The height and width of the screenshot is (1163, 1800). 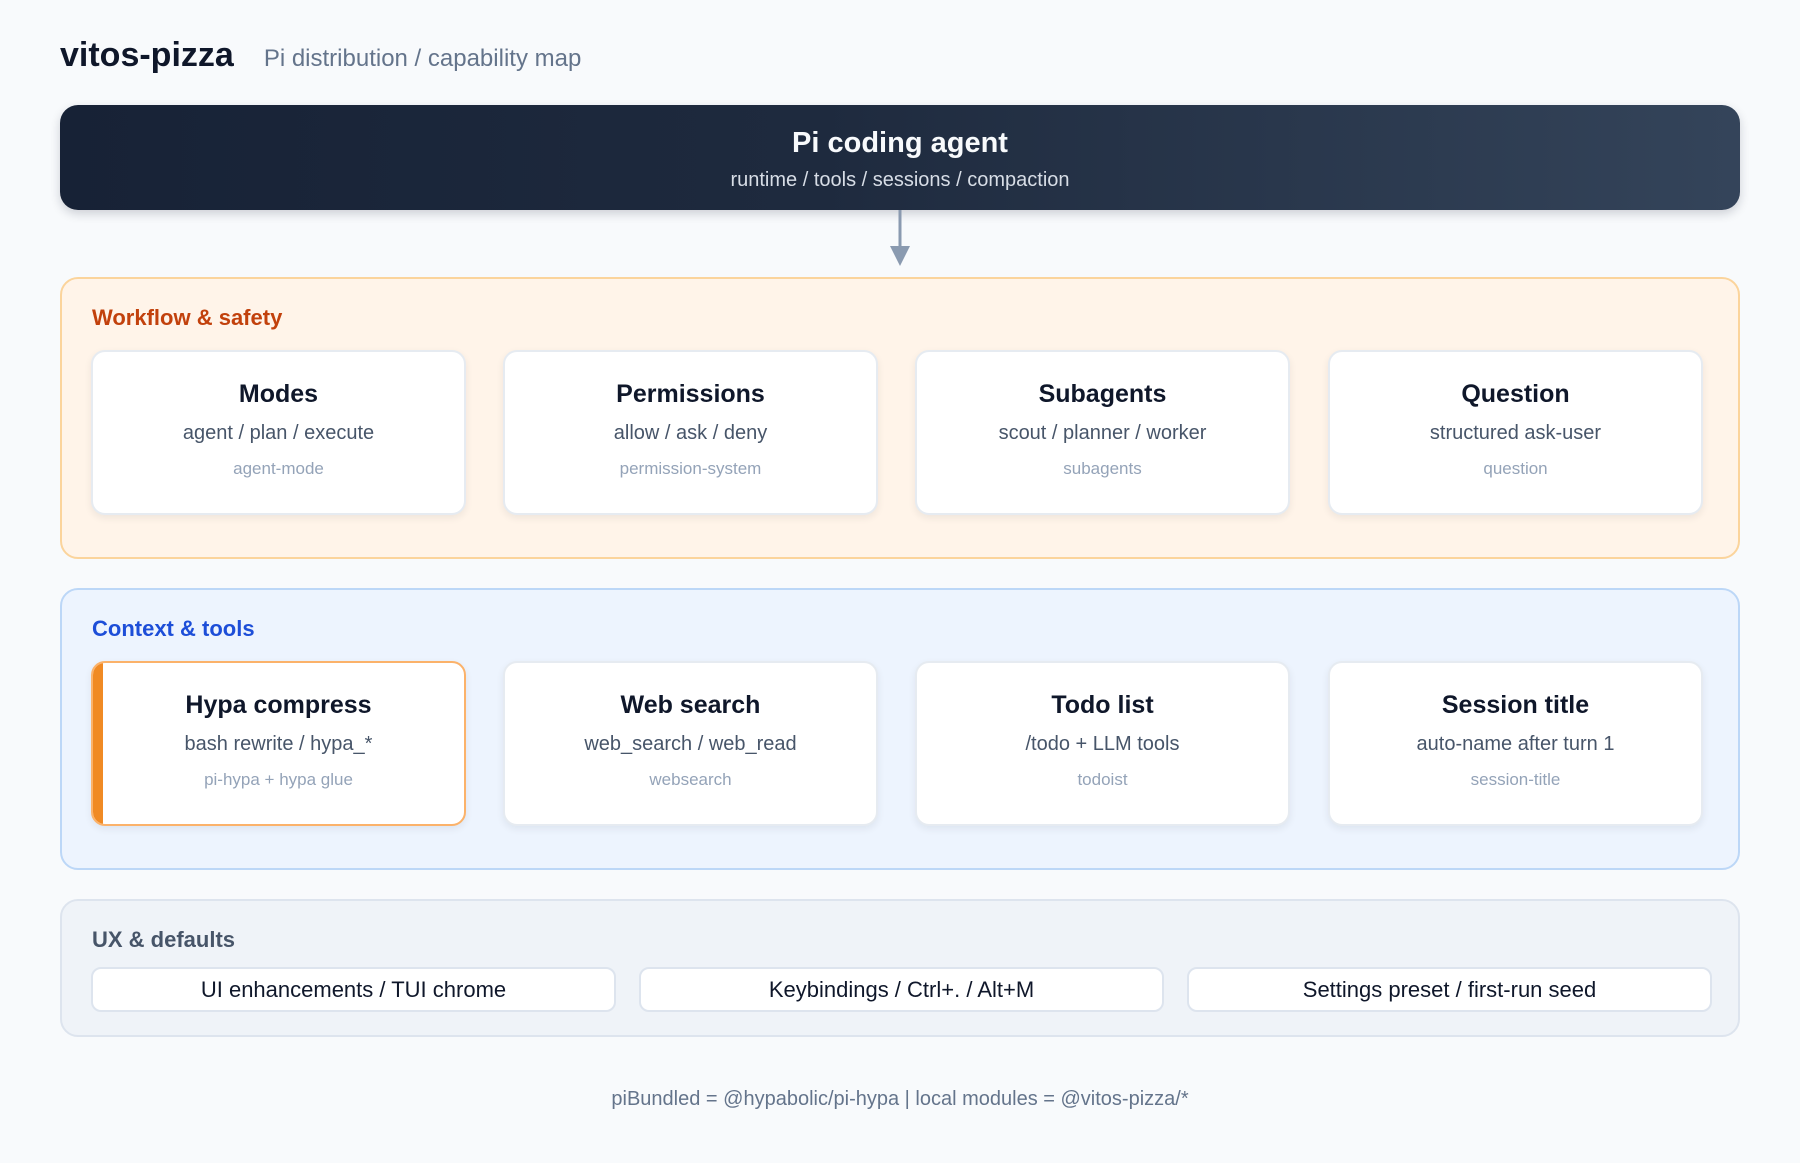 What do you see at coordinates (690, 705) in the screenshot?
I see `card-title: Web search` at bounding box center [690, 705].